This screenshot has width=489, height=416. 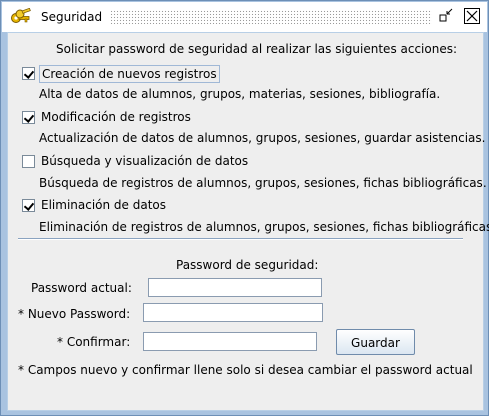 What do you see at coordinates (240, 239) in the screenshot?
I see `section-divider` at bounding box center [240, 239].